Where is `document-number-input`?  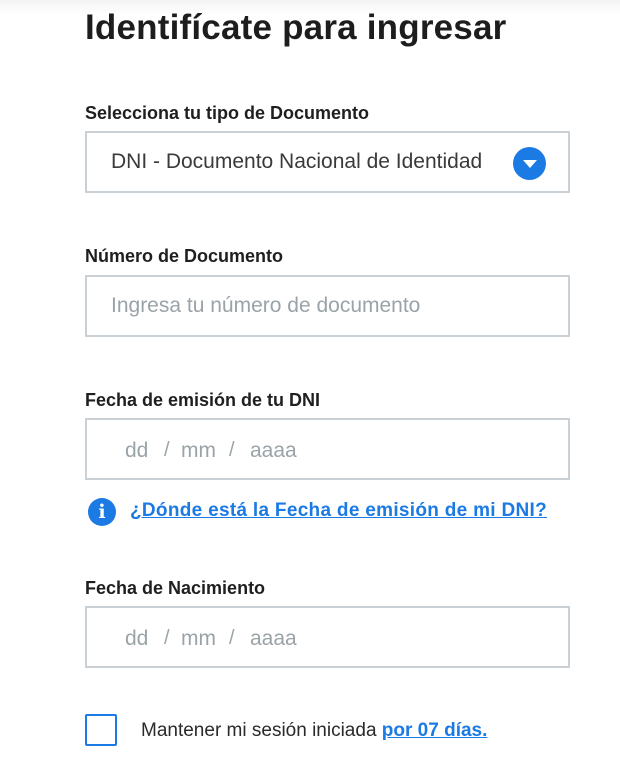
document-number-input is located at coordinates (327, 306).